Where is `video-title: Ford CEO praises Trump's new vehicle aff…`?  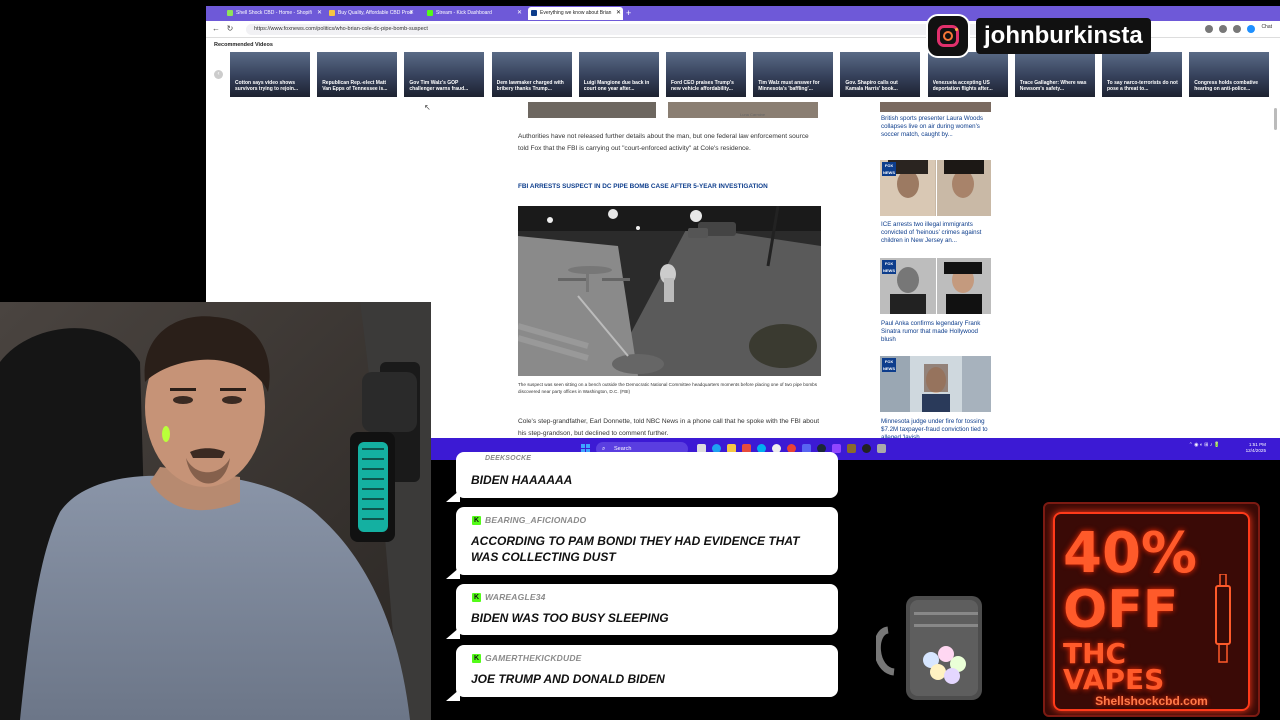
video-title: Ford CEO praises Trump's new vehicle aff… is located at coordinates (702, 86).